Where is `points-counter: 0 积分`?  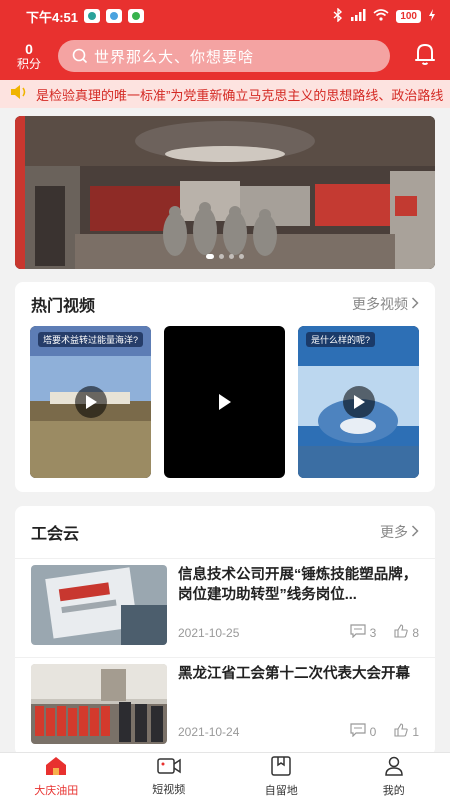 points-counter: 0 积分 is located at coordinates (29, 56).